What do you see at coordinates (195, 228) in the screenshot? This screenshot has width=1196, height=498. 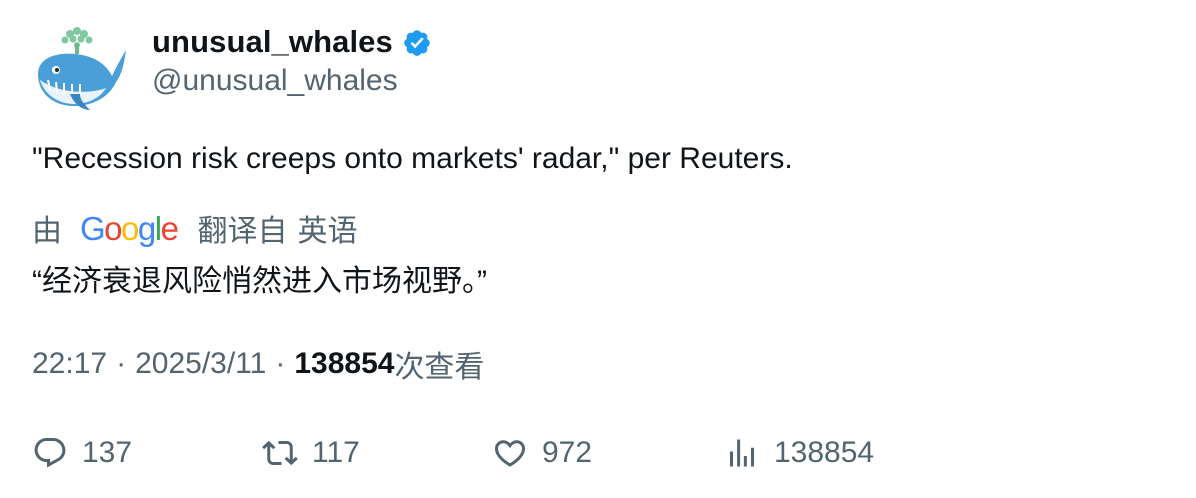 I see `translation-attribution: 由 Google 翻译自 英语` at bounding box center [195, 228].